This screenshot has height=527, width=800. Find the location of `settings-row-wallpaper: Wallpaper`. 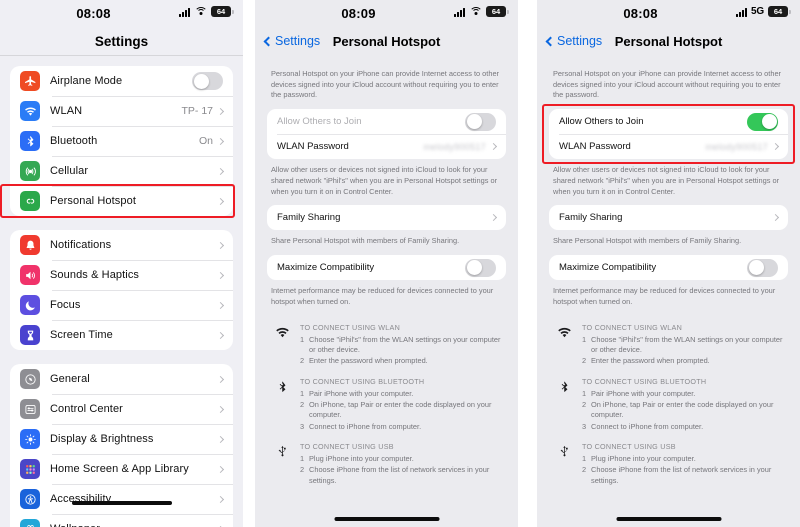

settings-row-wallpaper: Wallpaper is located at coordinates (121, 520).